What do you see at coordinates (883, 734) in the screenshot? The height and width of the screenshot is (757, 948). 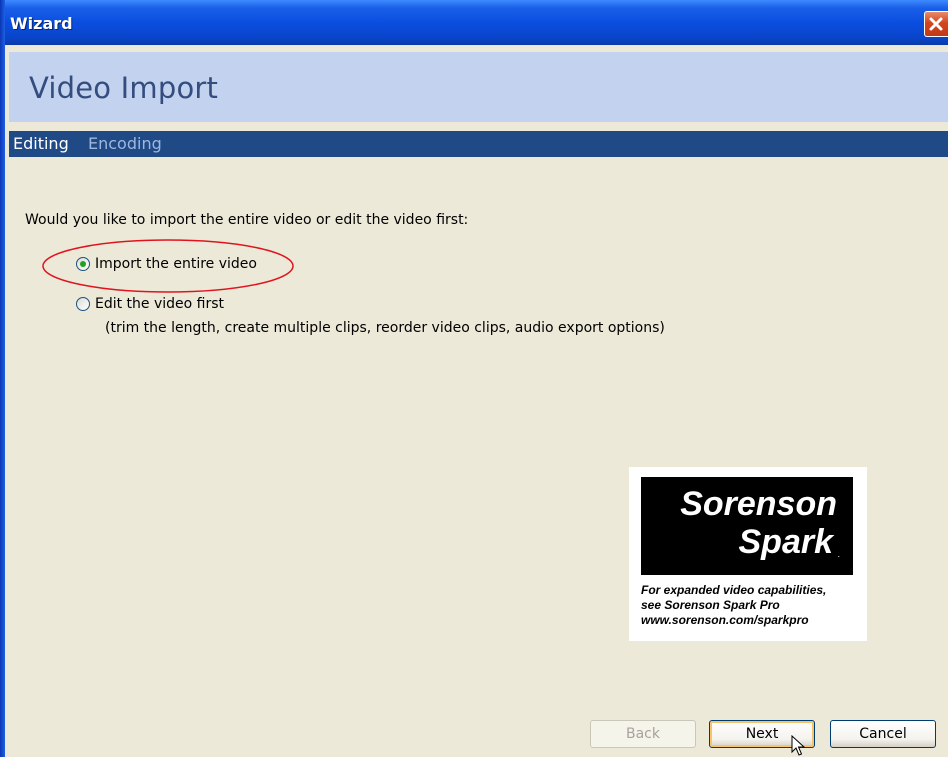 I see `cancel-button: Cancel` at bounding box center [883, 734].